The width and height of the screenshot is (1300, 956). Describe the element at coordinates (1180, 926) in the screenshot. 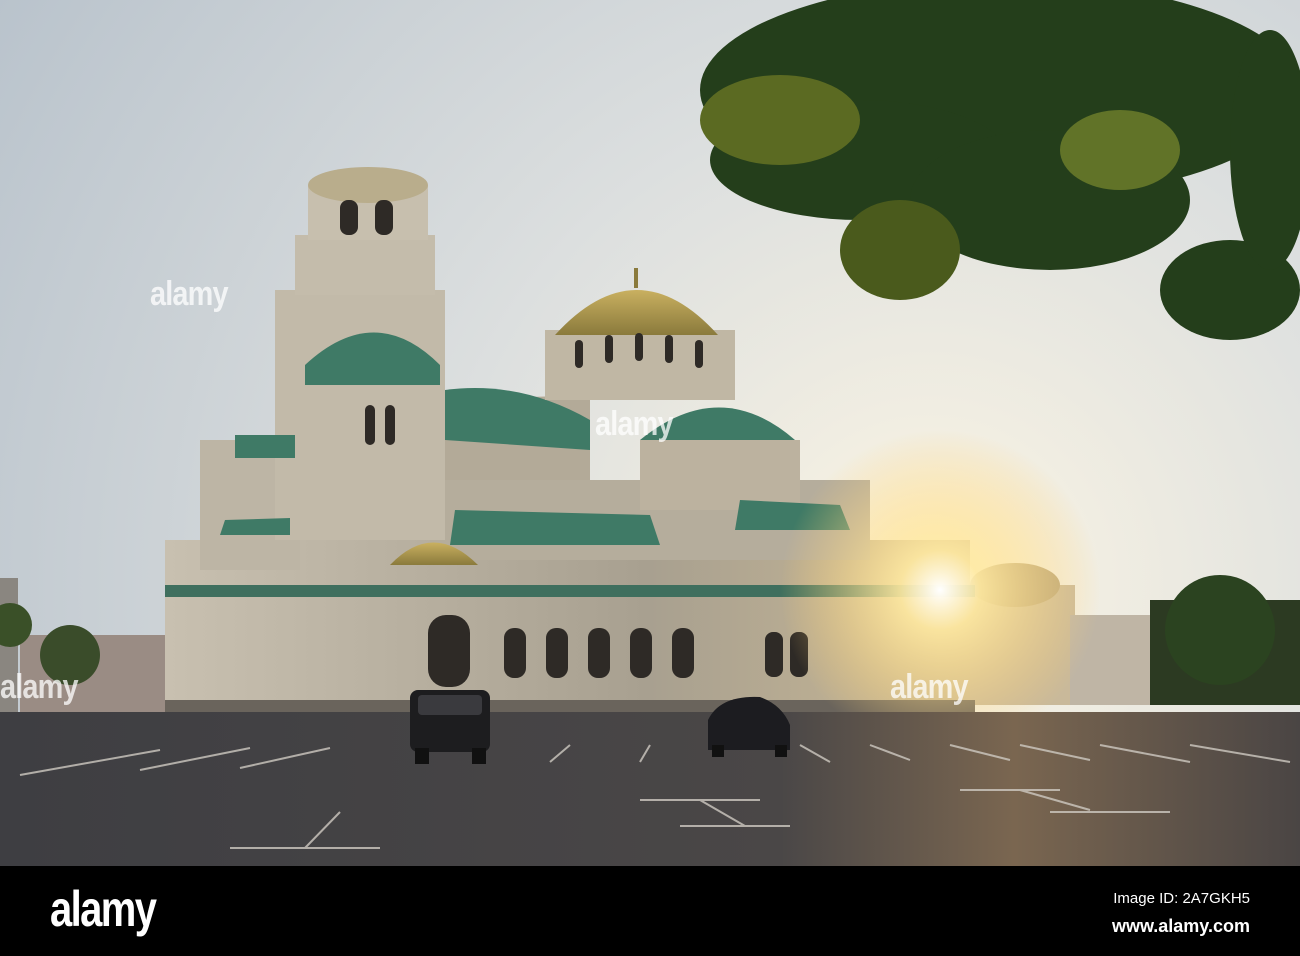

I see `site-url: www.alamy.com` at that location.